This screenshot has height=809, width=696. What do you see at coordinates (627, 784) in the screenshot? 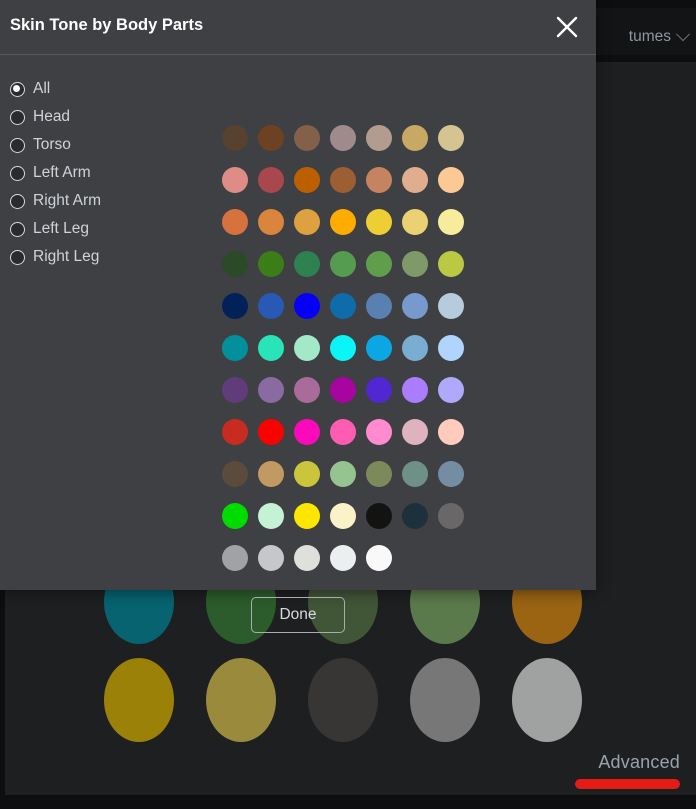
I see `advanced-accent-bar` at bounding box center [627, 784].